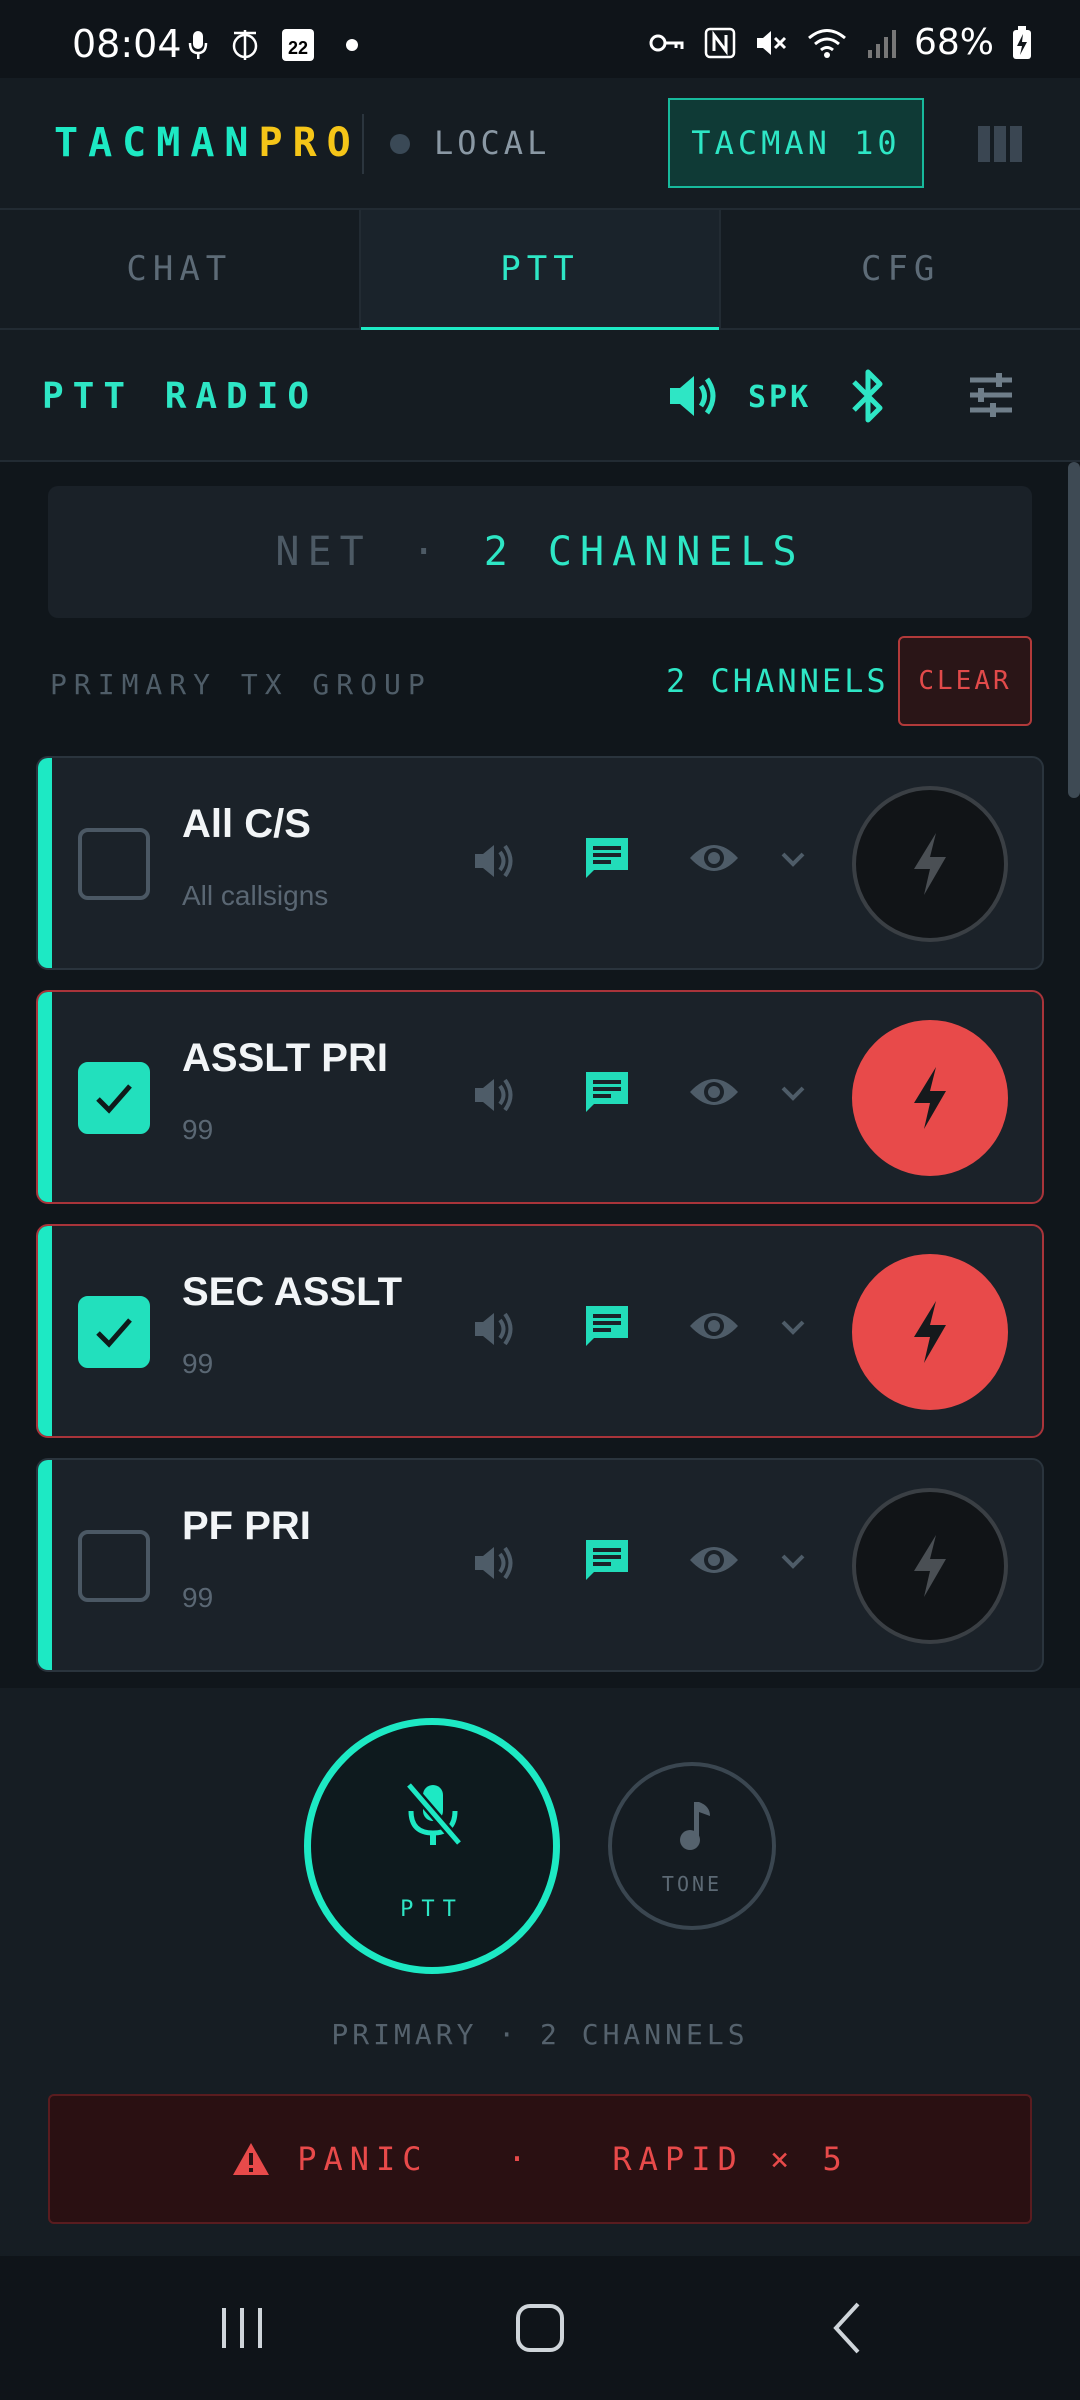 The width and height of the screenshot is (1080, 2400). I want to click on key-icon, so click(666, 42).